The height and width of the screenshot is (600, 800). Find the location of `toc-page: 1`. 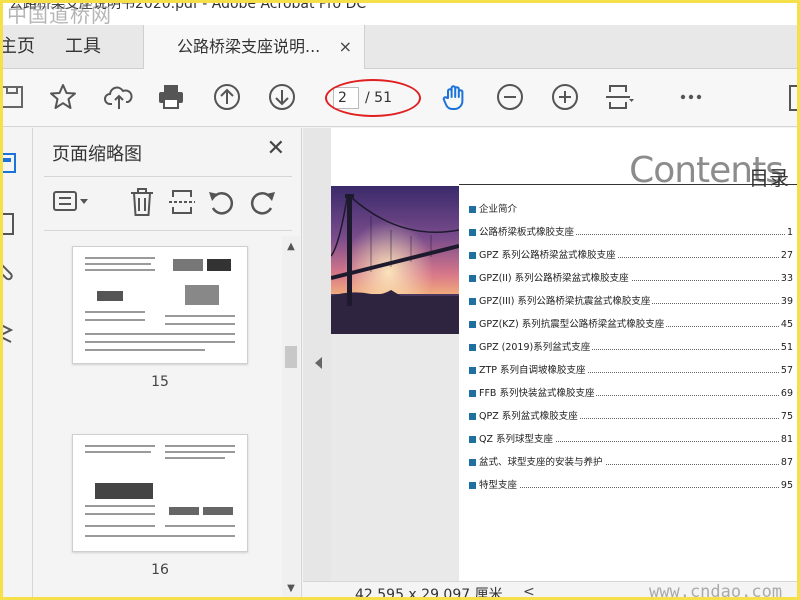

toc-page: 1 is located at coordinates (788, 232).